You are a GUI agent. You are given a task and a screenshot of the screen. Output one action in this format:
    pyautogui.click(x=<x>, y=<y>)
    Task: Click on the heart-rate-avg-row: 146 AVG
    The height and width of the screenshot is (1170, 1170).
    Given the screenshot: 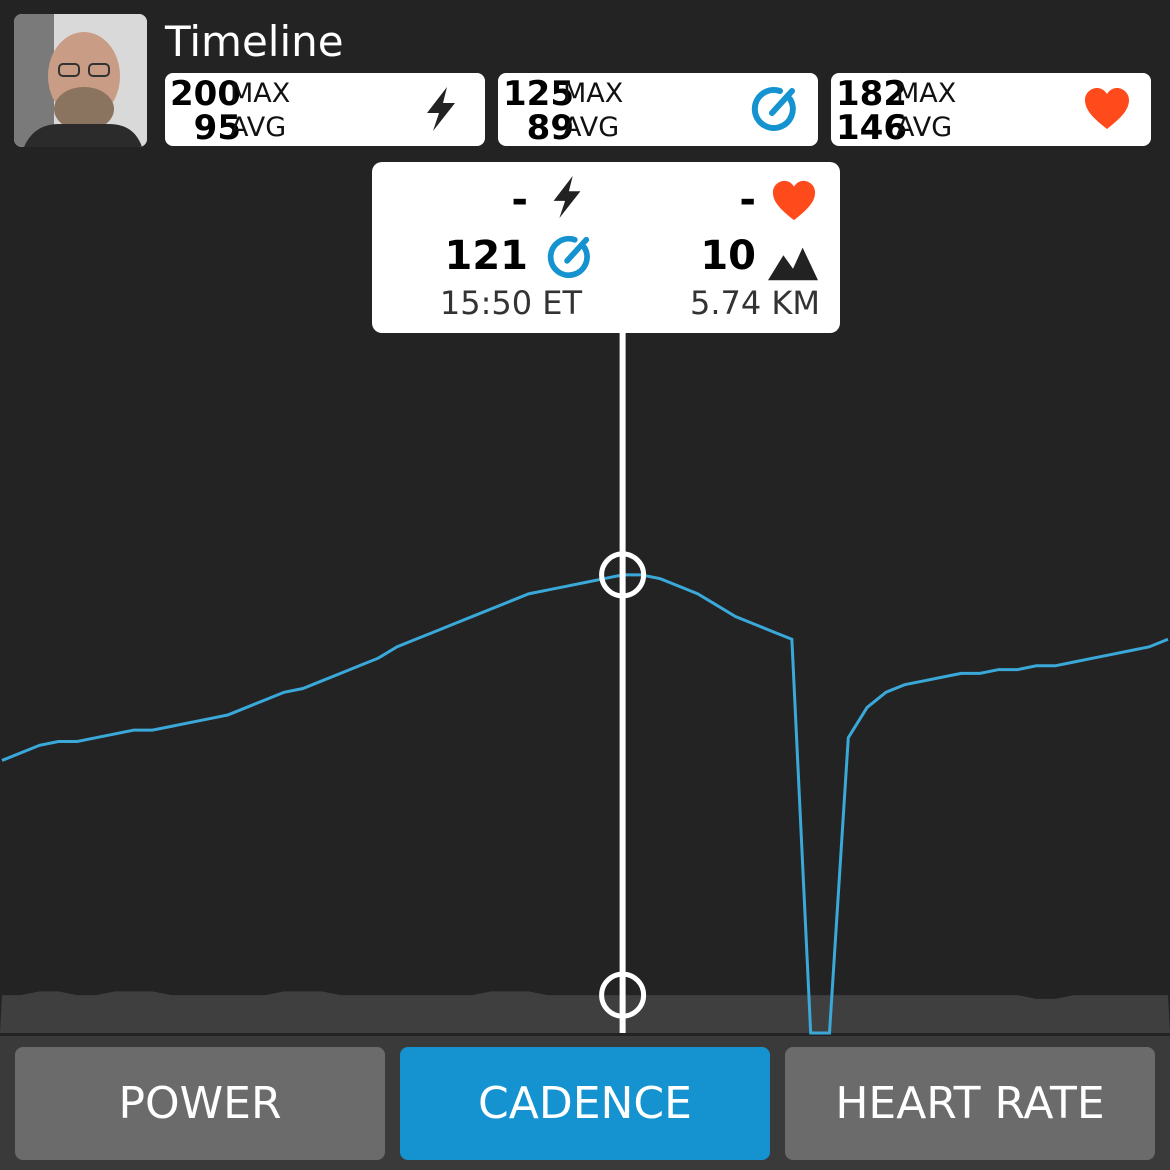 What is the action you would take?
    pyautogui.click(x=926, y=128)
    